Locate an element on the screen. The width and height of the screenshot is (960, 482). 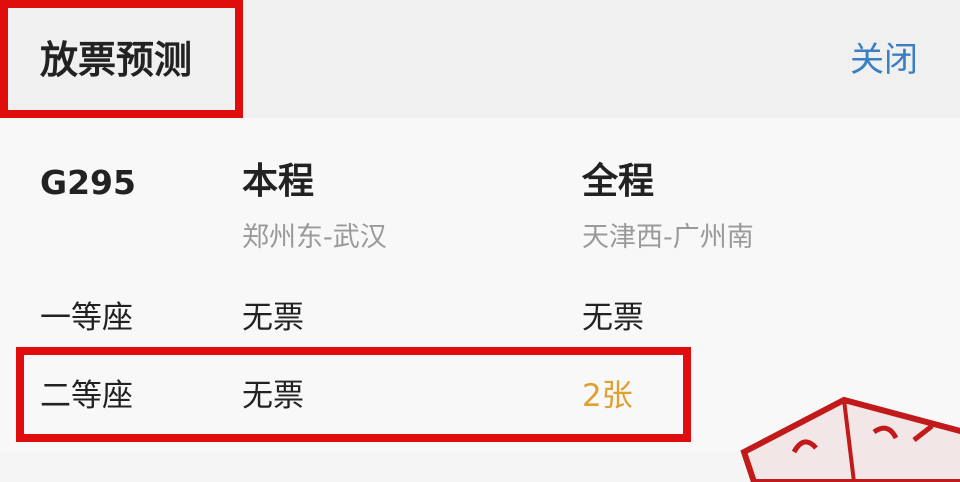
seat-label-first-class: 一等座 is located at coordinates (86, 318).